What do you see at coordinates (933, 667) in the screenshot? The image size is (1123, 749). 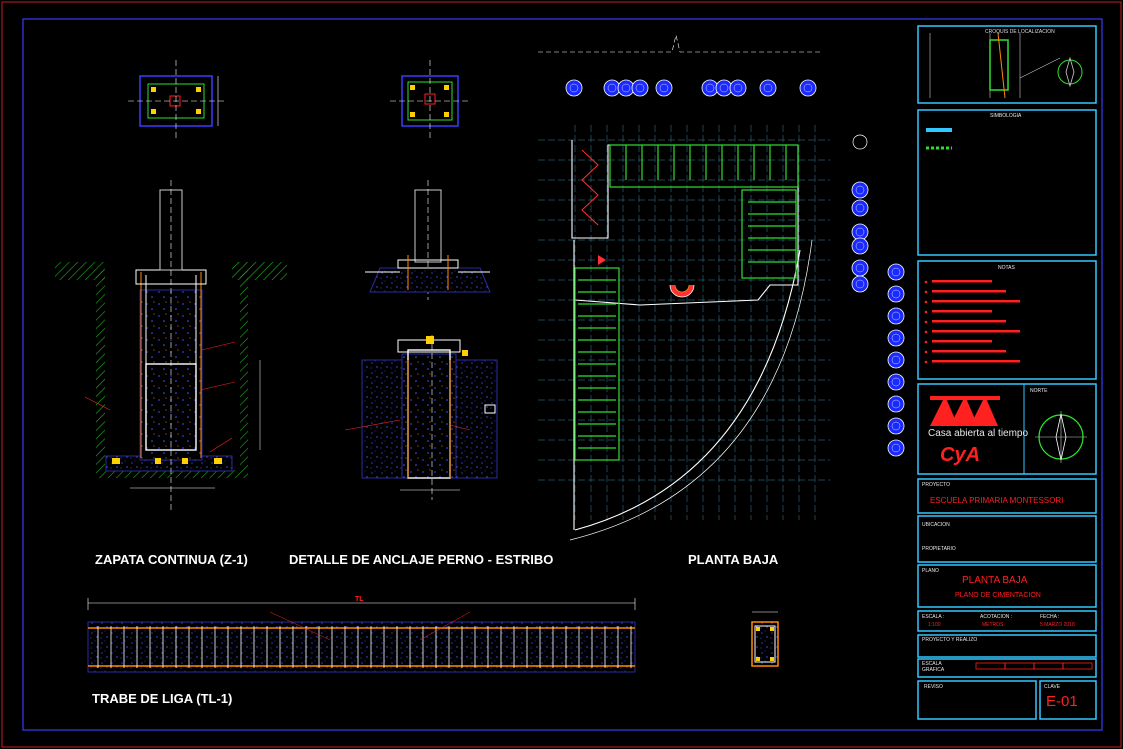 I see `escala-grafica-label: ESCALA GRAFICA` at bounding box center [933, 667].